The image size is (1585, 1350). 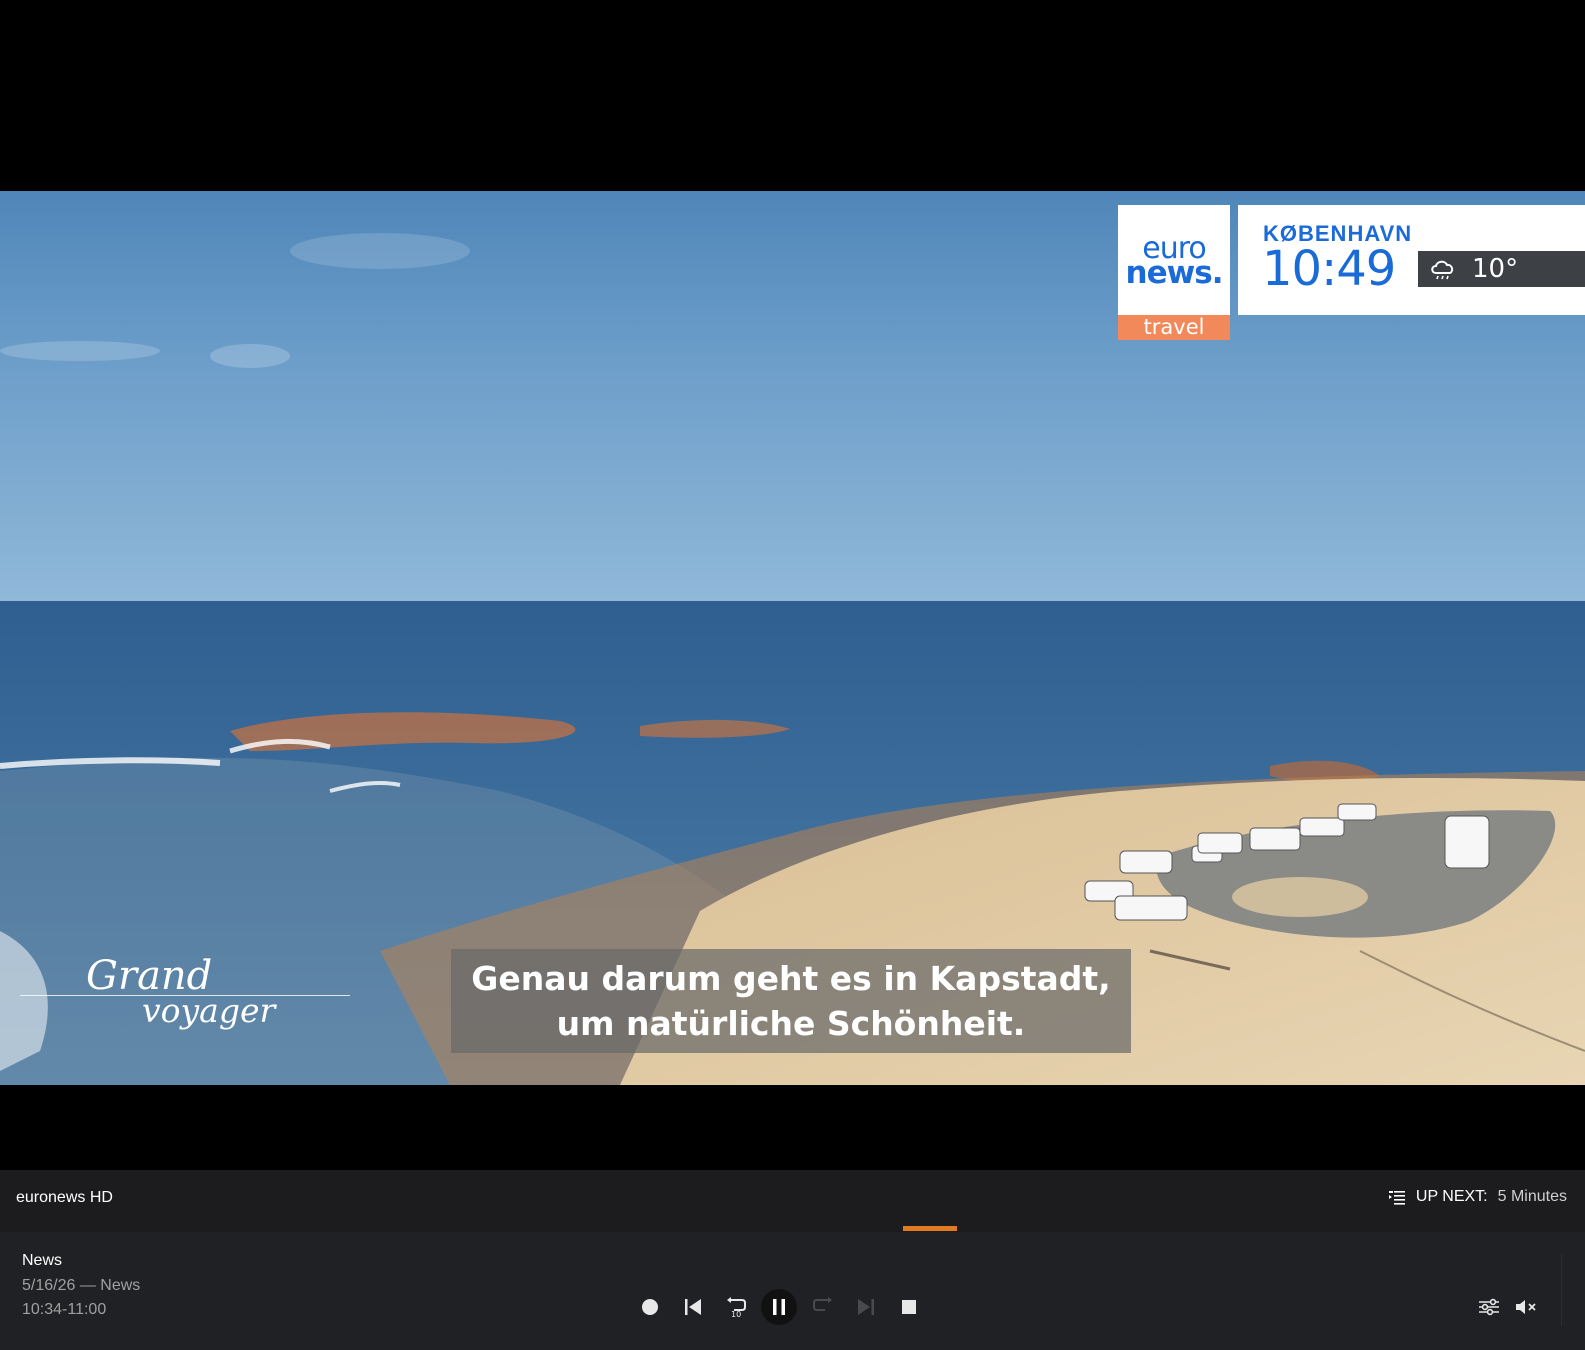 I want to click on forward-10-button, so click(x=823, y=1307).